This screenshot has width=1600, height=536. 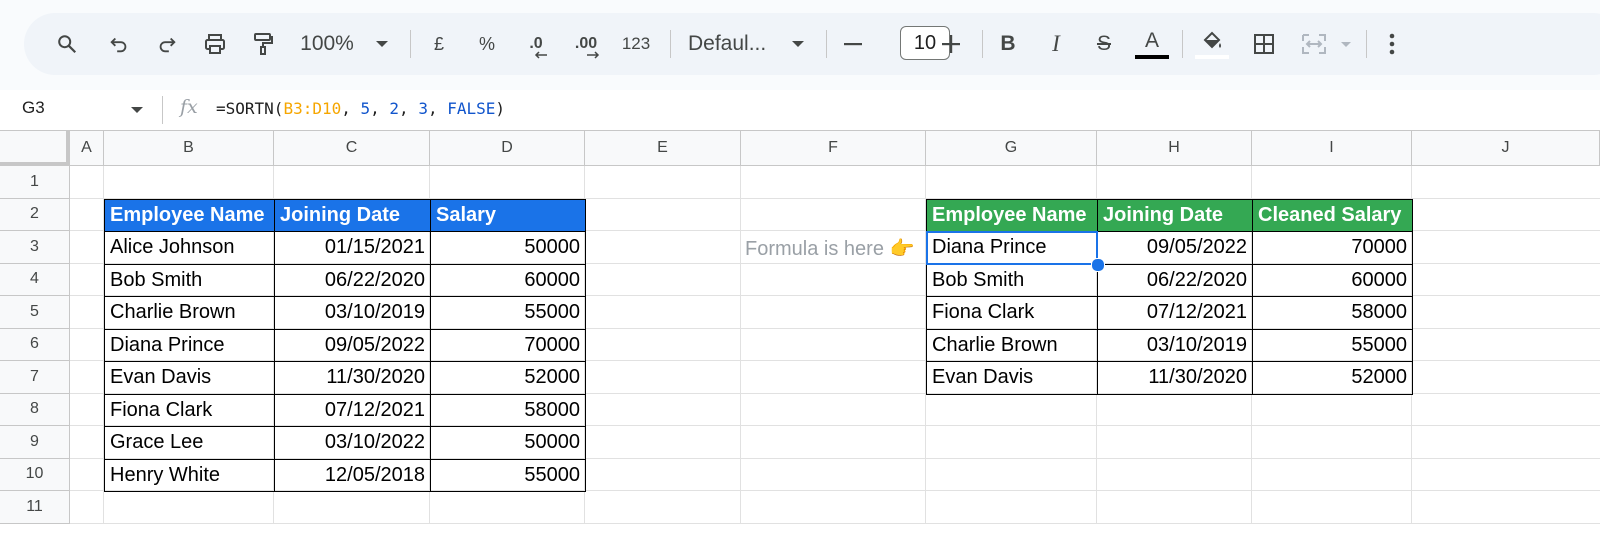 I want to click on result-table-cell: Charlie Brown, so click(x=1012, y=345).